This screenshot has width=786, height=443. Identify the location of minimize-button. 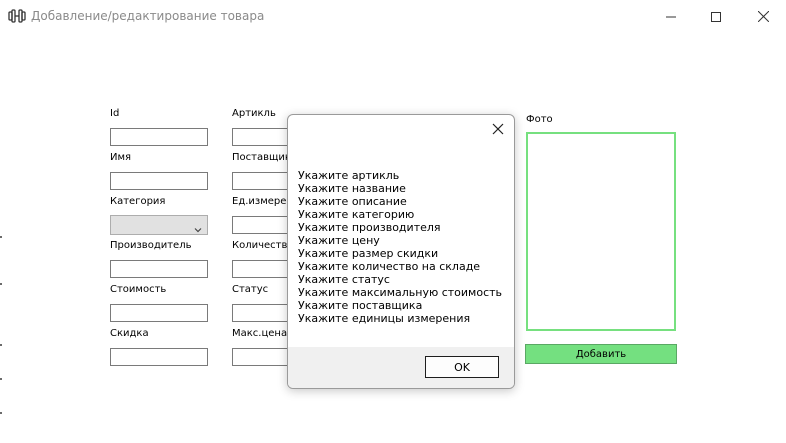
(671, 16).